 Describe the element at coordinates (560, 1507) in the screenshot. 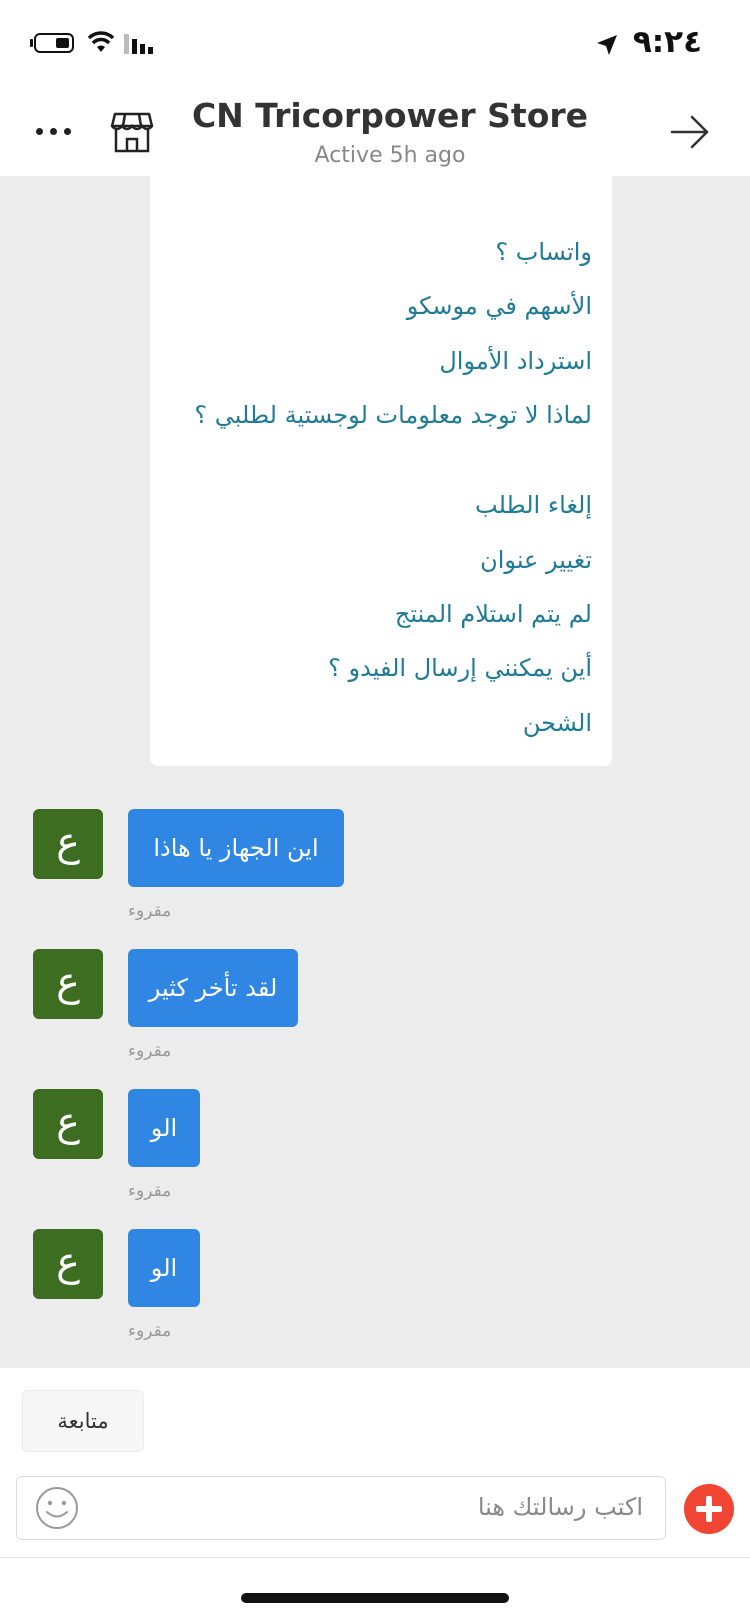

I see `message-placeholder: اكتب رسالتك هنا` at that location.